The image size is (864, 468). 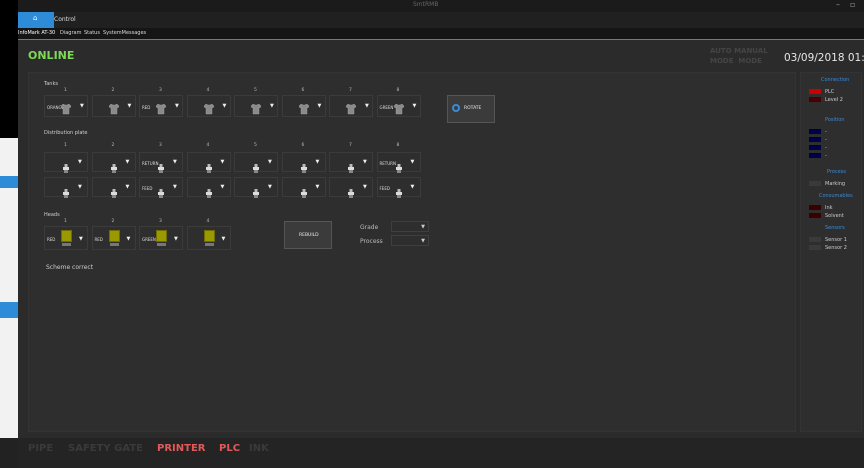 What do you see at coordinates (113, 90) in the screenshot?
I see `tank-number-2: 2` at bounding box center [113, 90].